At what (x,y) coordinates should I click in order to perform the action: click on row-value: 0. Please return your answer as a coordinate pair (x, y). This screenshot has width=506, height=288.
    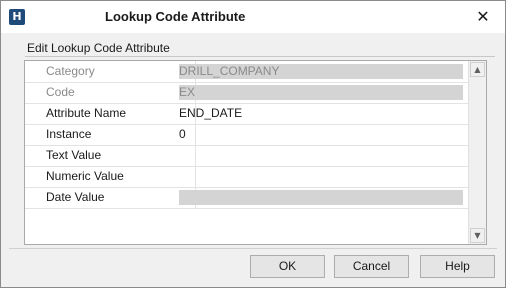
    Looking at the image, I should click on (182, 134).